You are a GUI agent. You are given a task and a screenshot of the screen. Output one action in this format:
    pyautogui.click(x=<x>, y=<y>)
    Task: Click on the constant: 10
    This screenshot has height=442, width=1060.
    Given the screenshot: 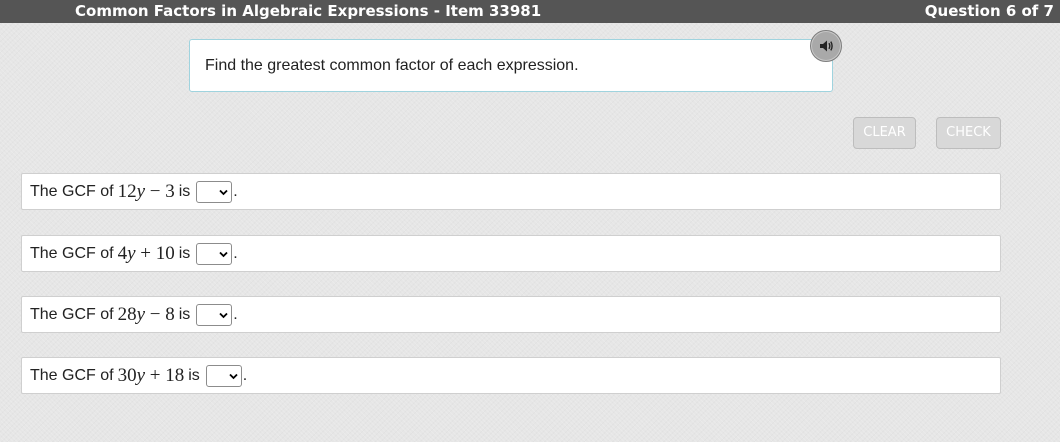 What is the action you would take?
    pyautogui.click(x=165, y=253)
    